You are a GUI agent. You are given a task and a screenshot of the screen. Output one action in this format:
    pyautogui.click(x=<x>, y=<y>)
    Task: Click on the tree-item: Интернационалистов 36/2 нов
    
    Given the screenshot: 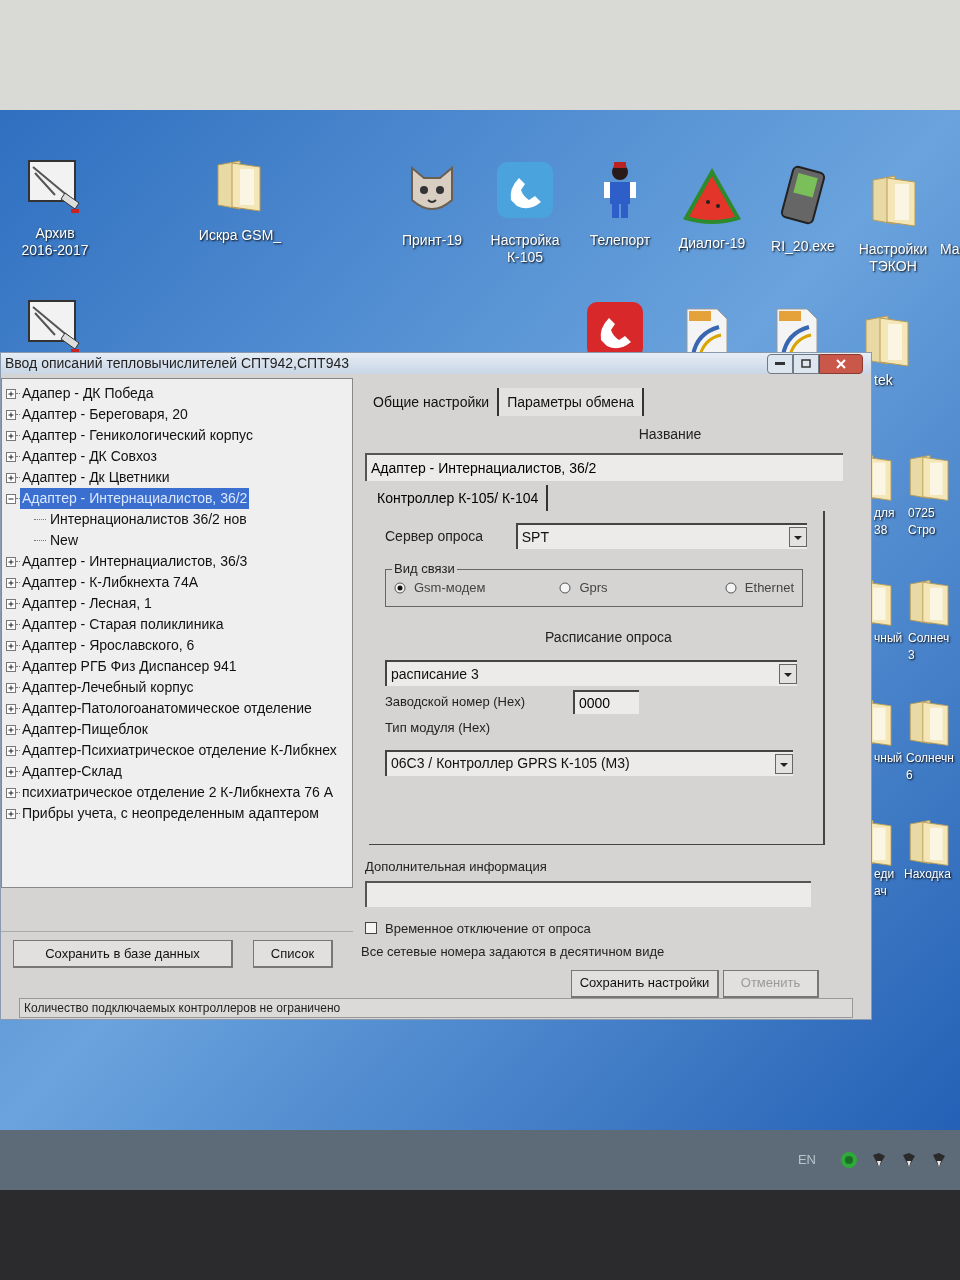 What is the action you would take?
    pyautogui.click(x=148, y=519)
    